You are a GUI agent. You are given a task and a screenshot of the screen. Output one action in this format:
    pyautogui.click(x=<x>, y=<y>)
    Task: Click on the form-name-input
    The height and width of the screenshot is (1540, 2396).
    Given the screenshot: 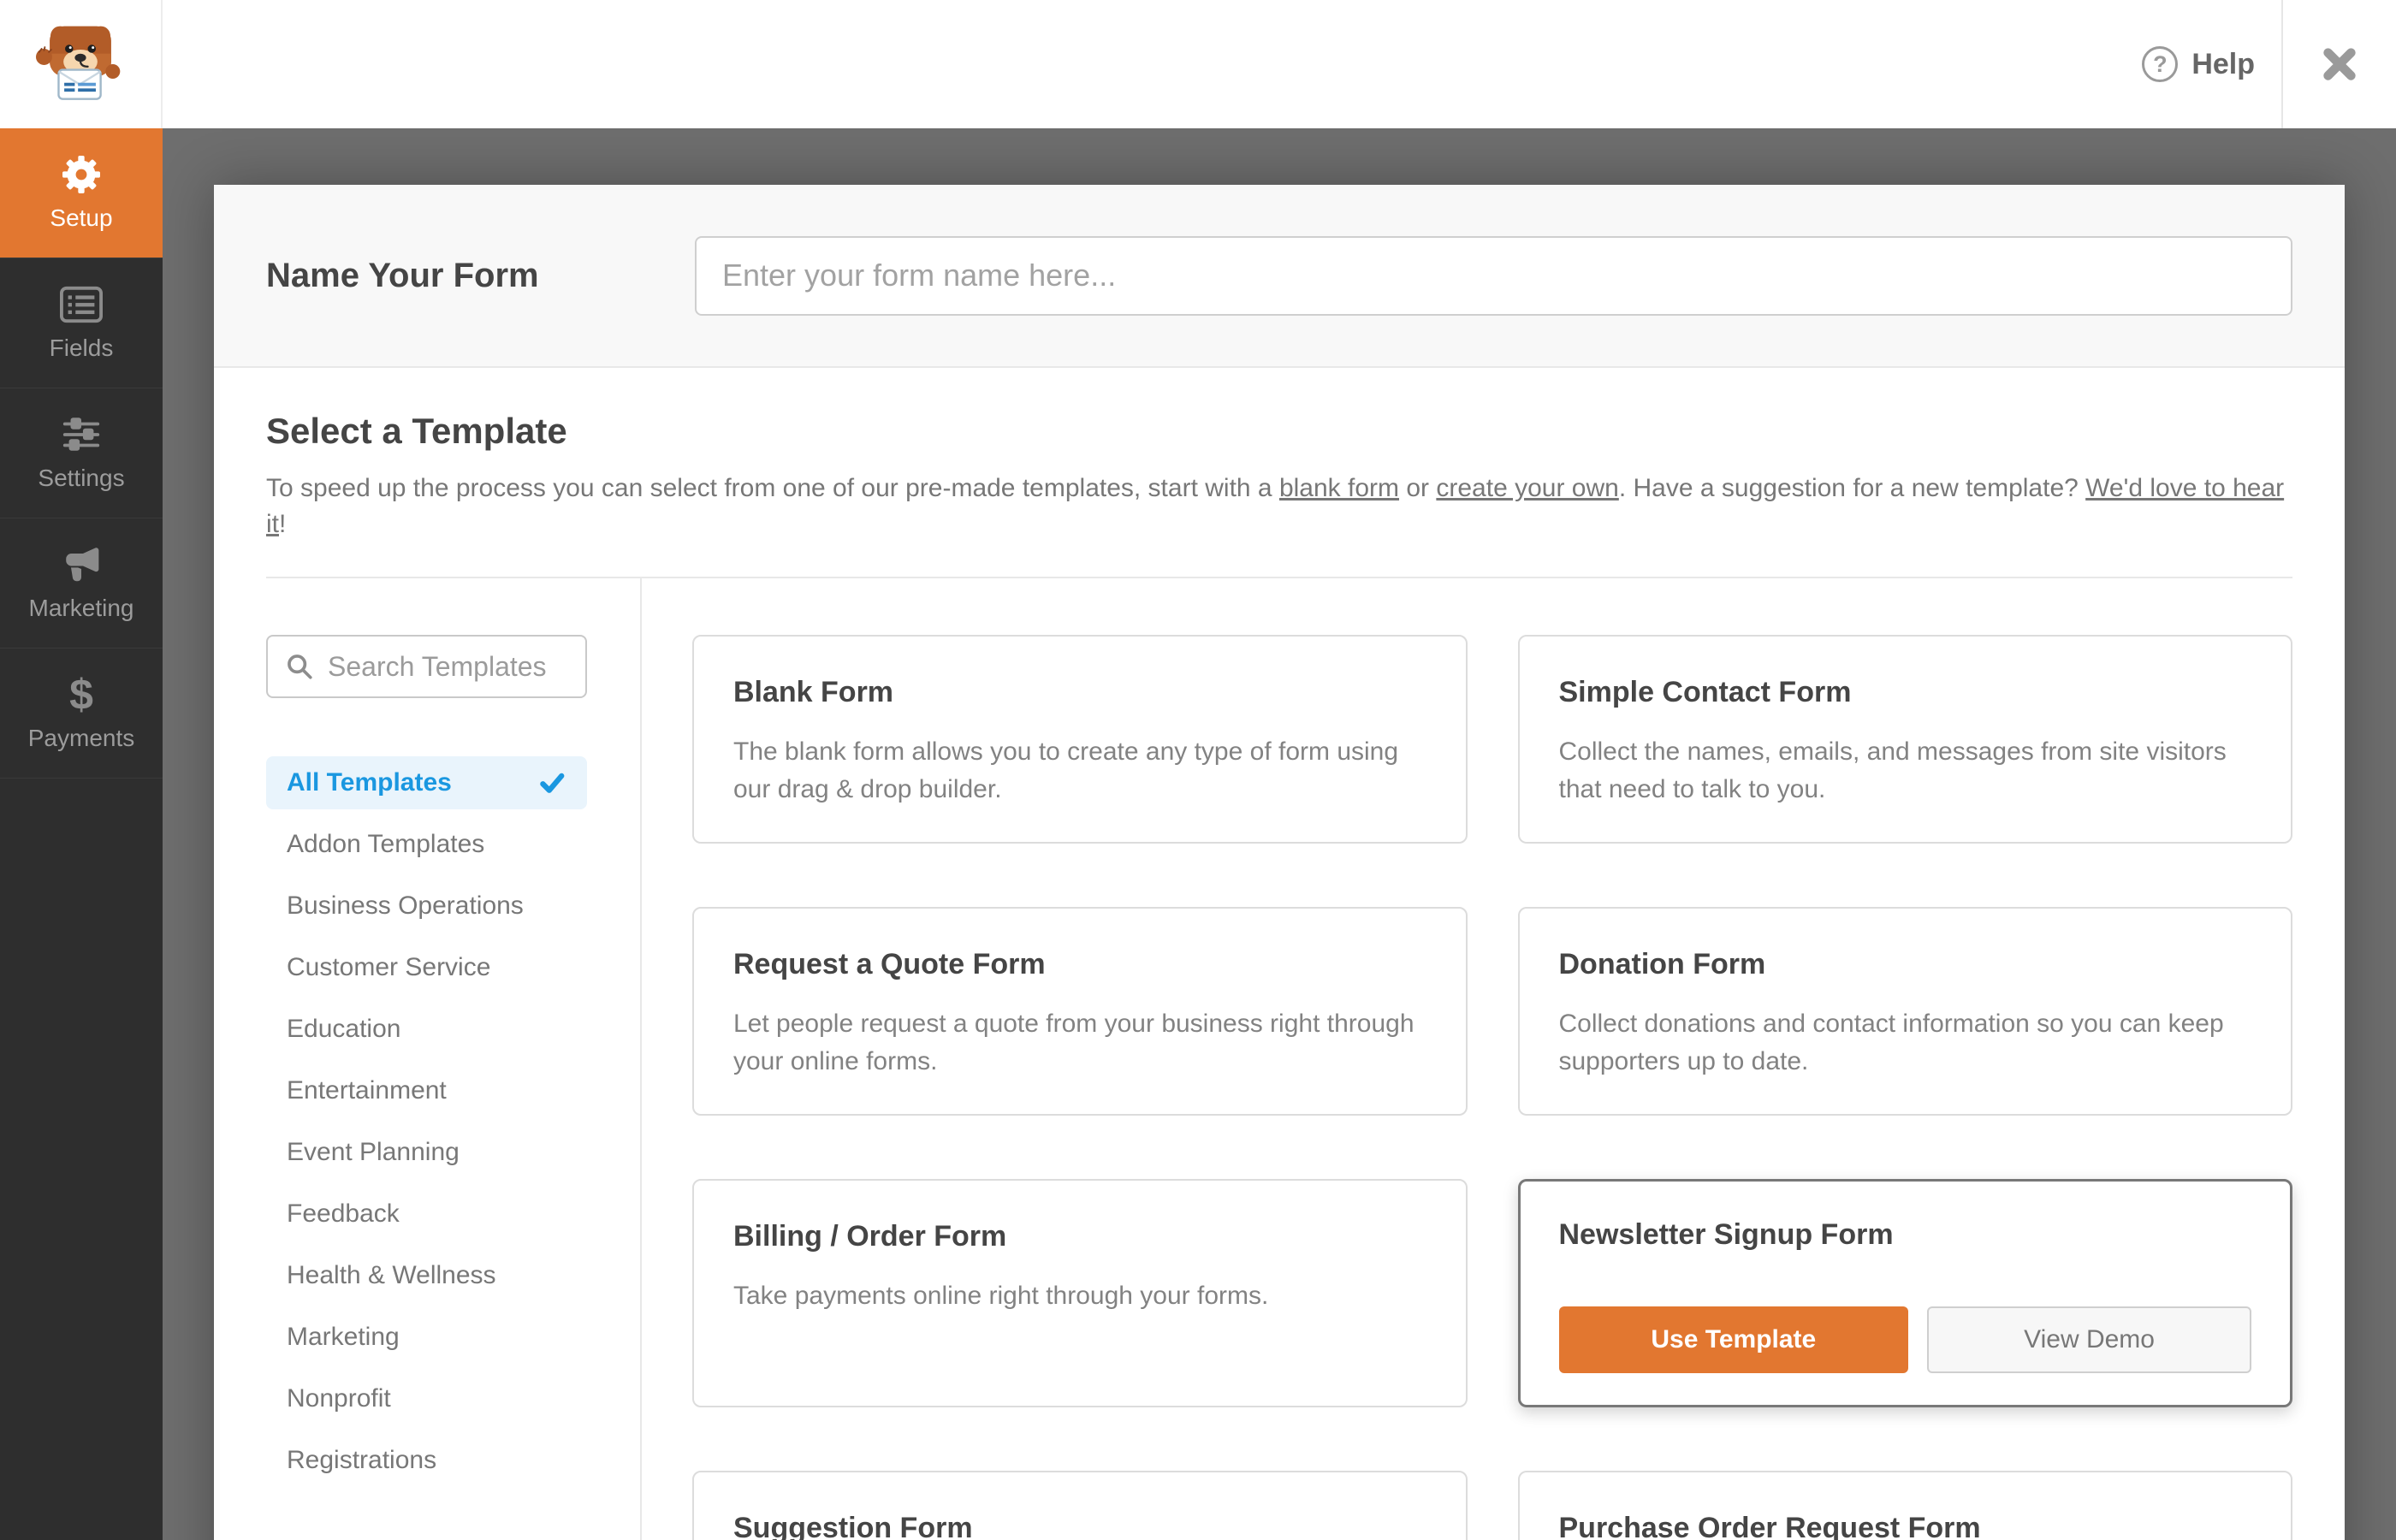 What is the action you would take?
    pyautogui.click(x=1493, y=275)
    